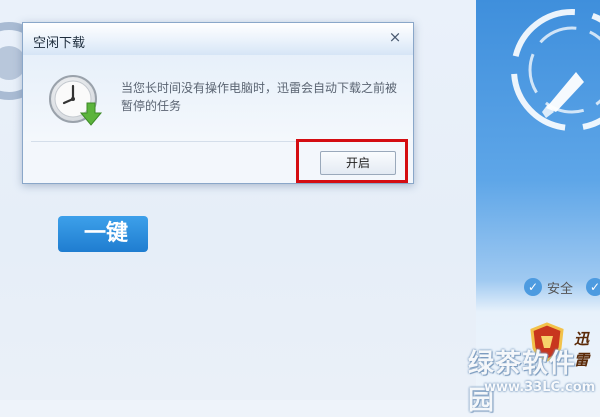  Describe the element at coordinates (218, 39) in the screenshot. I see `dialog-titlebar: 空闲下载 ×` at that location.